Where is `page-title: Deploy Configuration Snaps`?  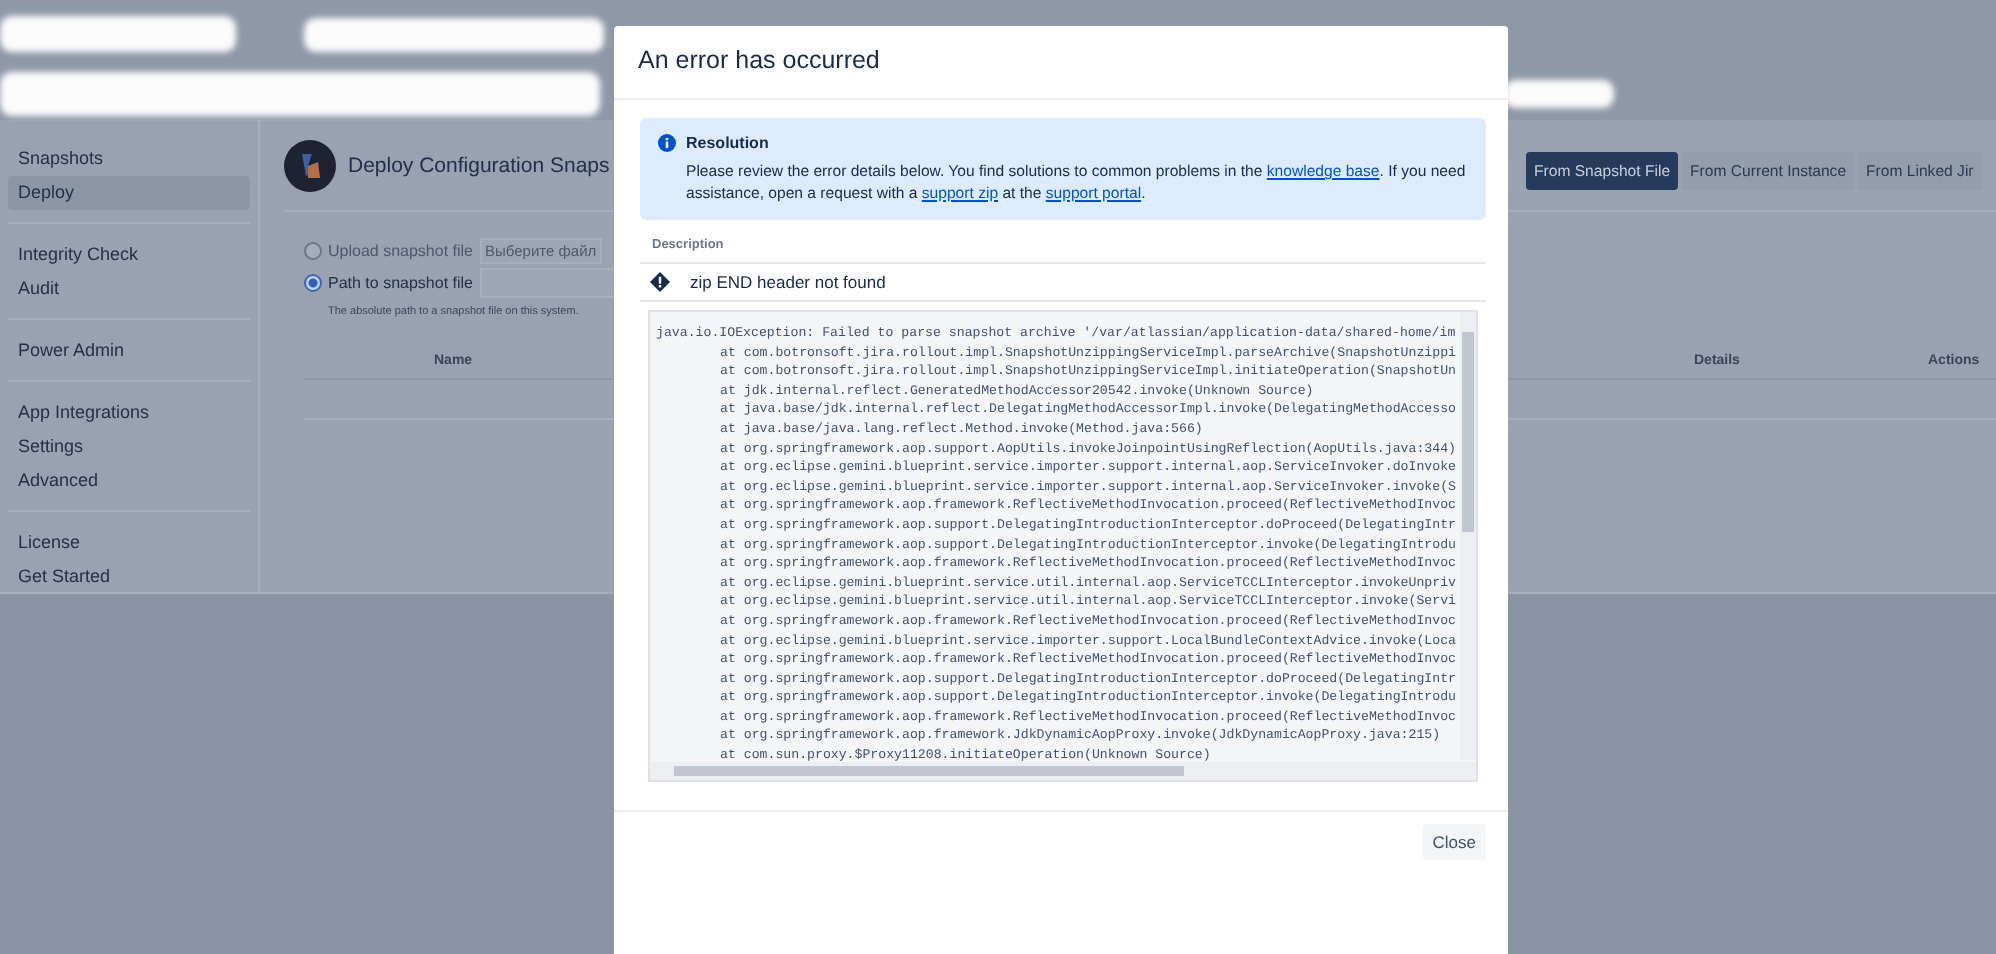
page-title: Deploy Configuration Snaps is located at coordinates (479, 166).